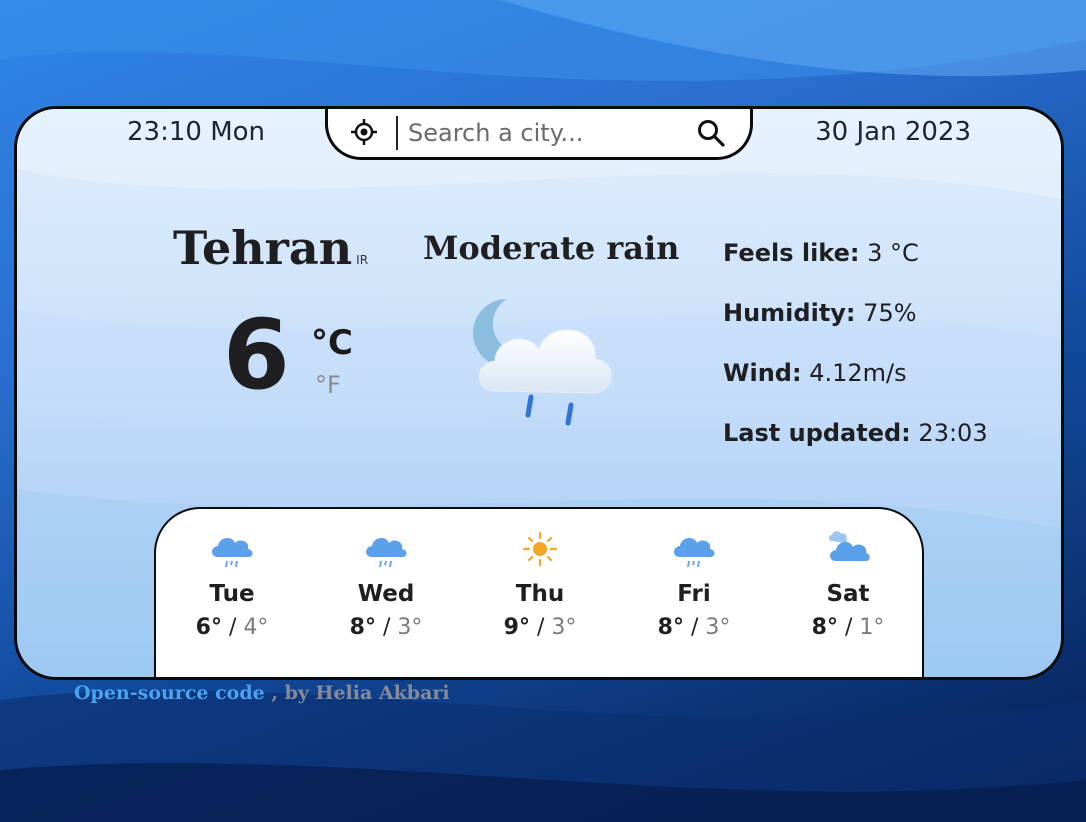 The width and height of the screenshot is (1086, 822). What do you see at coordinates (855, 449) in the screenshot?
I see `last-updated-row: Last updated: 23:03` at bounding box center [855, 449].